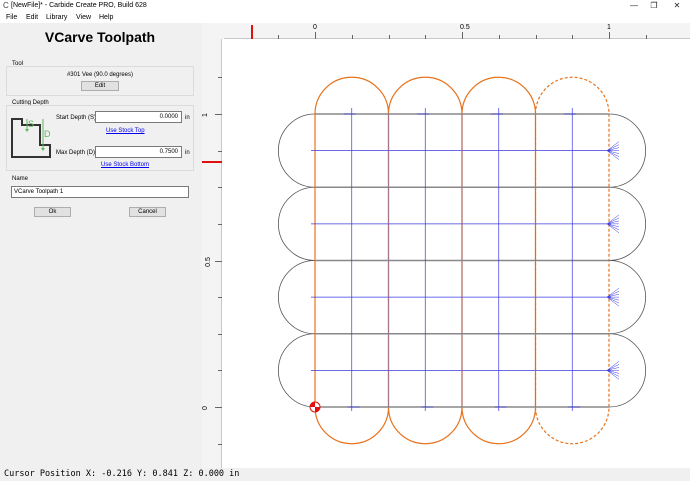 This screenshot has height=481, width=690. Describe the element at coordinates (100, 192) in the screenshot. I see `toolpath-name-input: VCarve Toolpath 1` at that location.